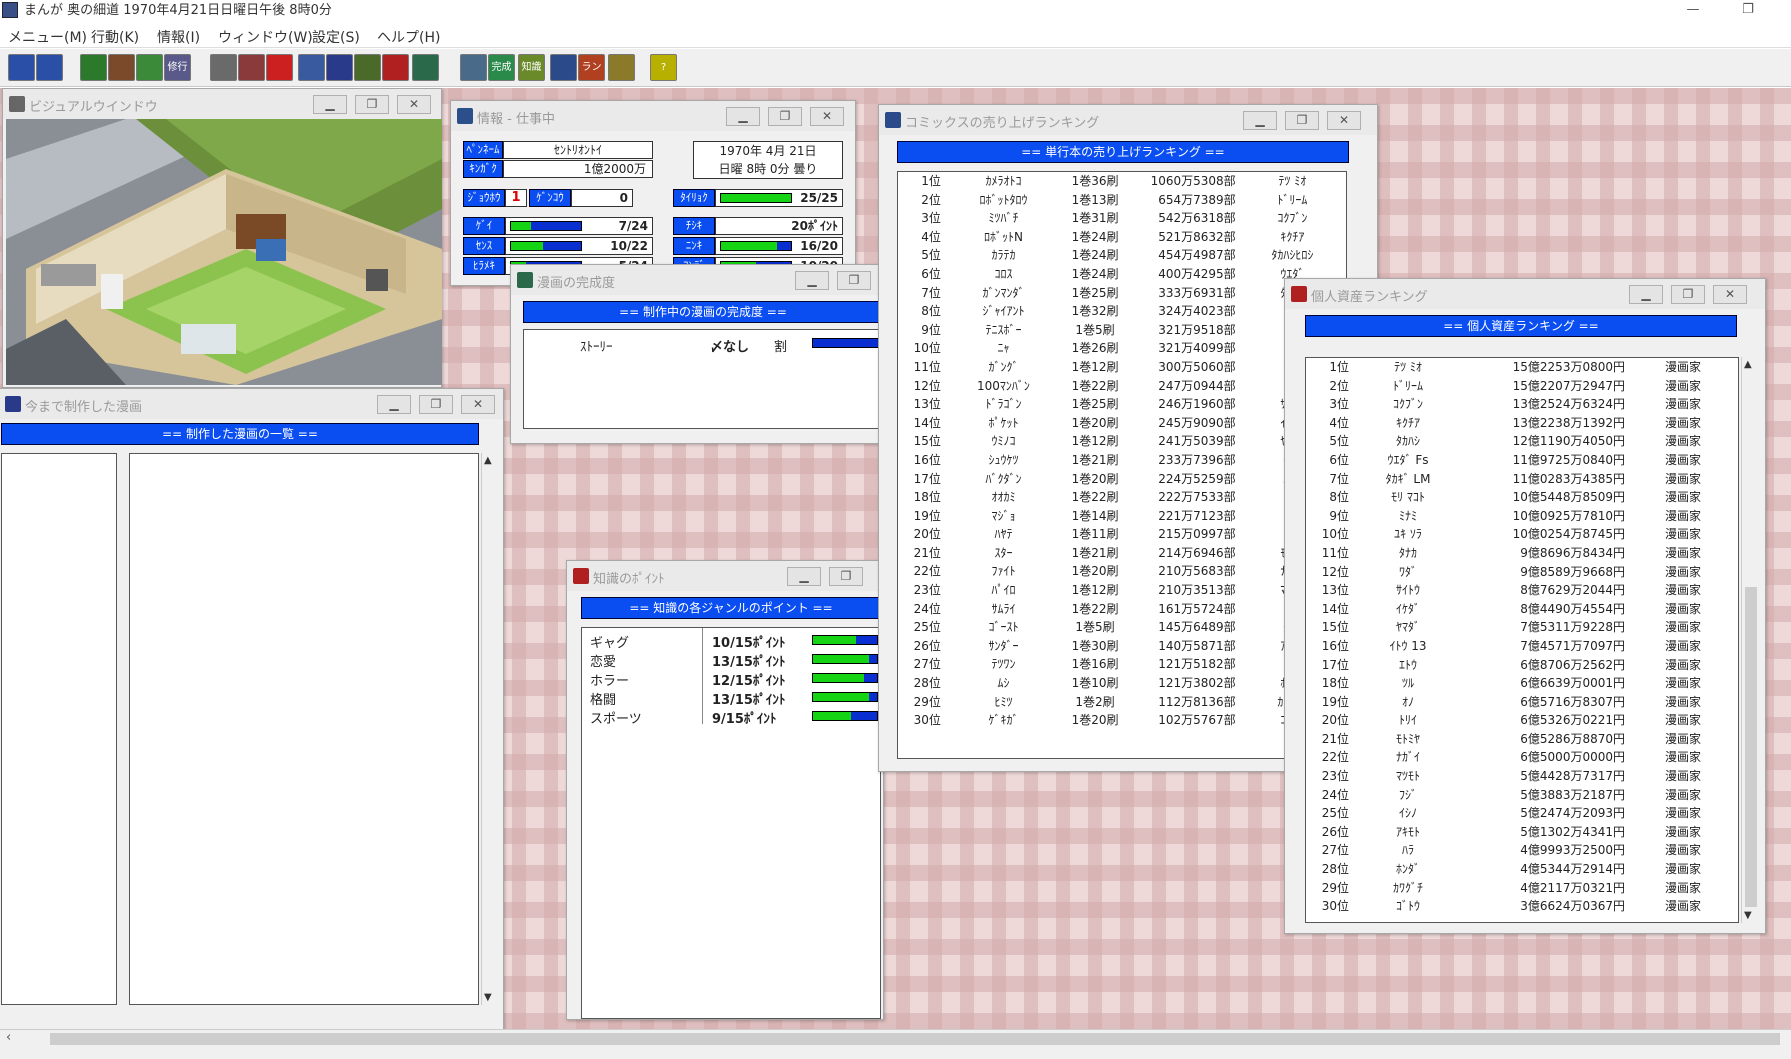  Describe the element at coordinates (563, 67) in the screenshot. I see `comics-tool-button` at that location.